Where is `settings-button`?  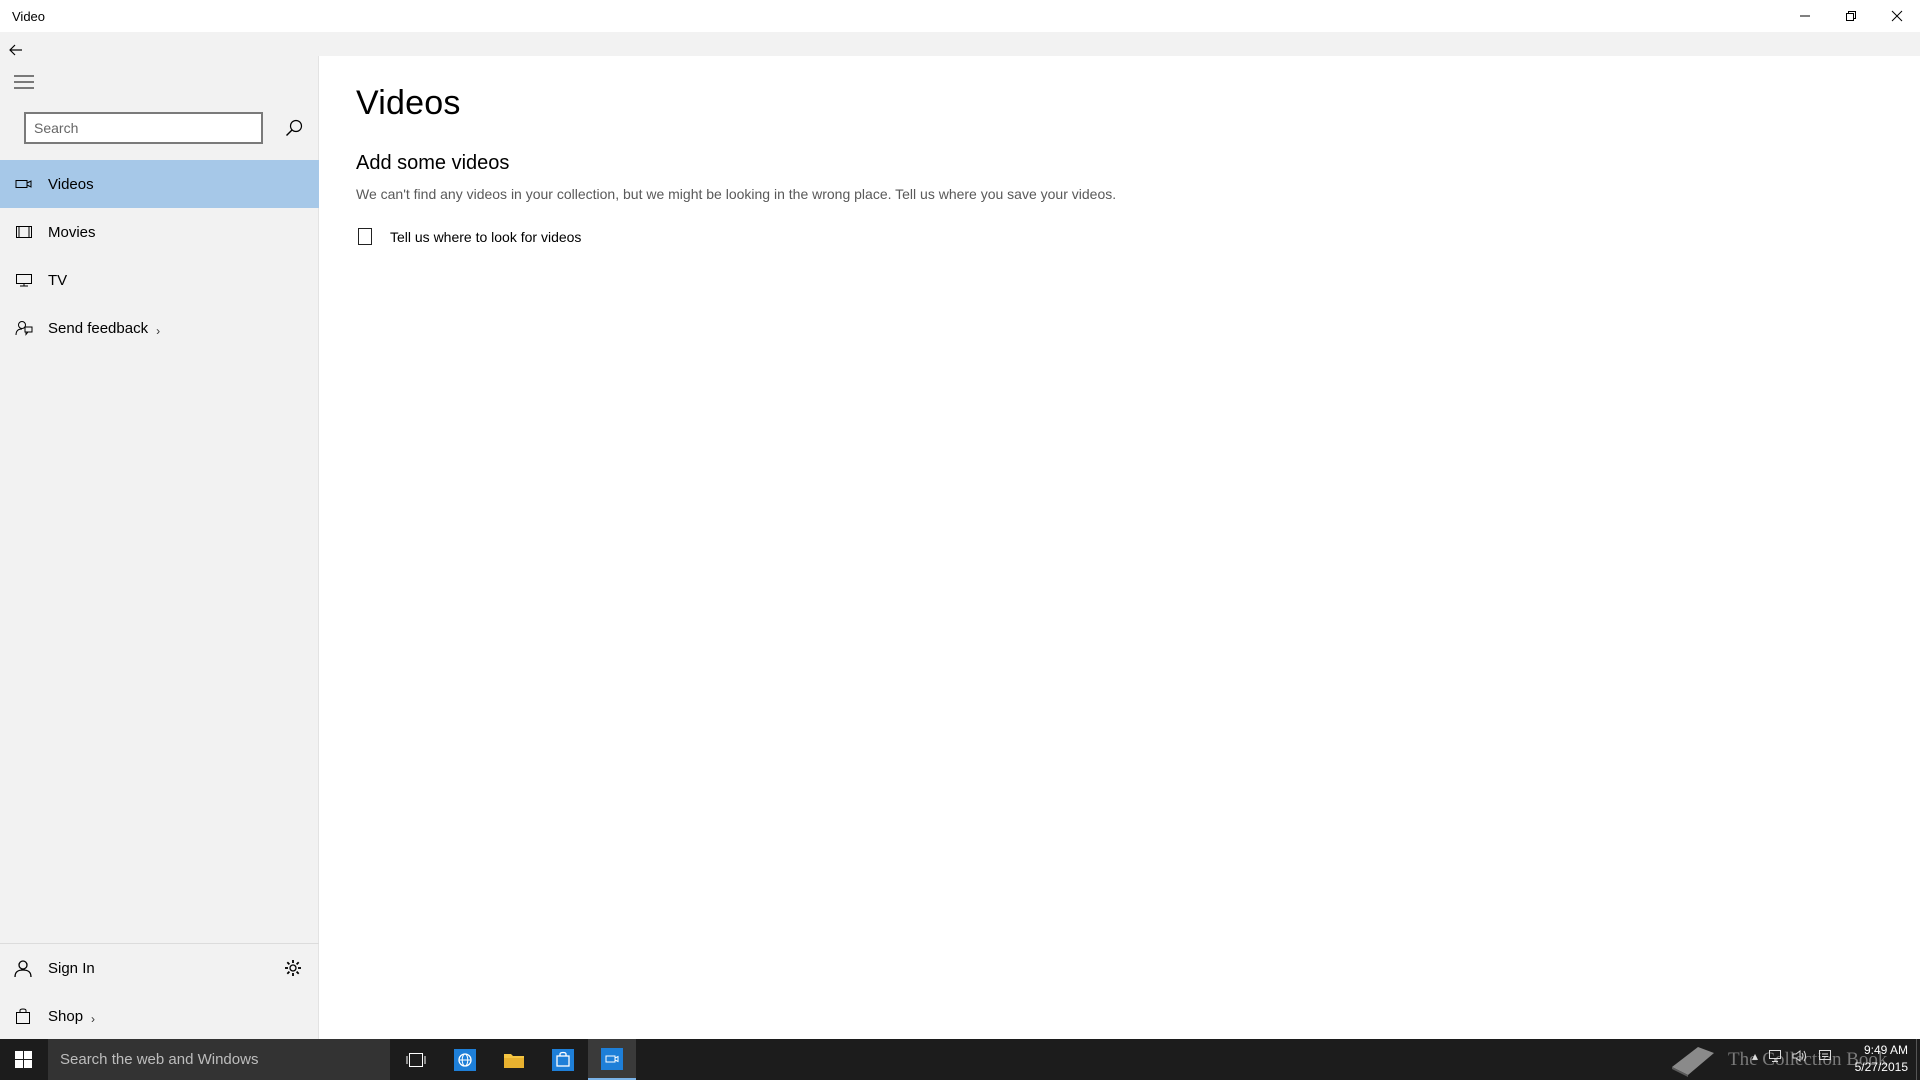
settings-button is located at coordinates (293, 968).